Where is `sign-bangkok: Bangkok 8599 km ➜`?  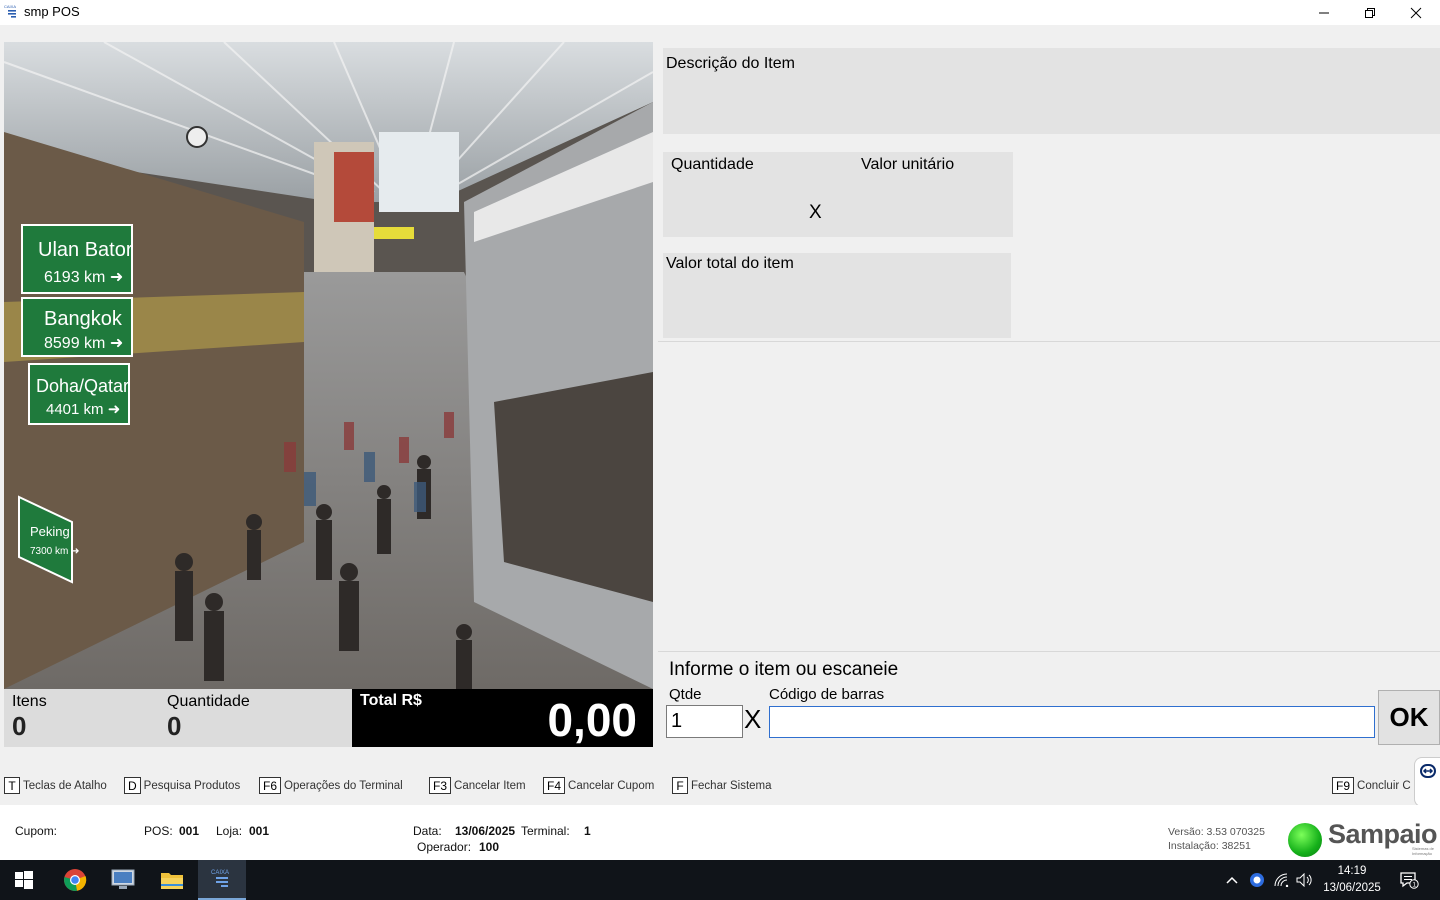
sign-bangkok: Bangkok 8599 km ➜ is located at coordinates (77, 327).